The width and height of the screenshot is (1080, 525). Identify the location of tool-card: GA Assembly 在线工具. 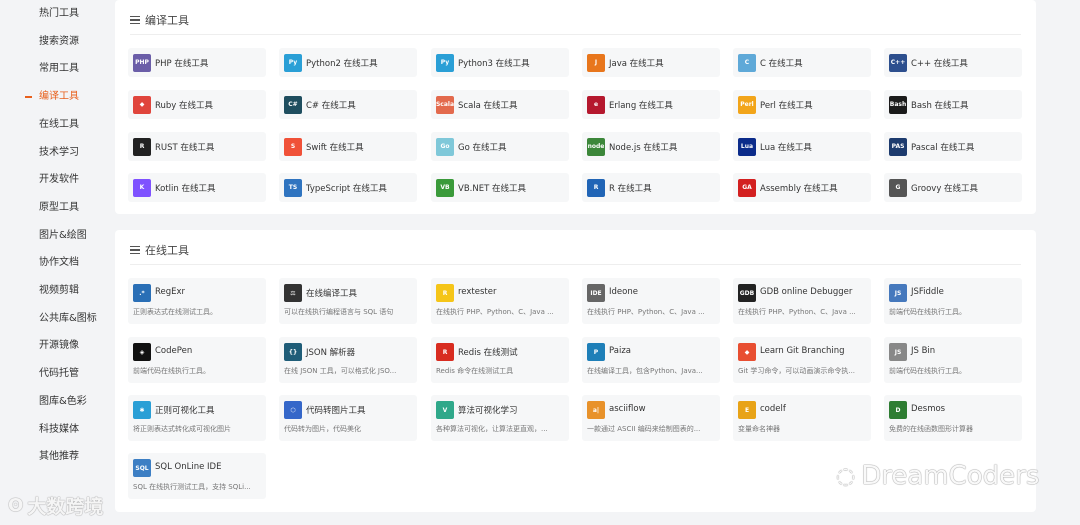
(802, 187).